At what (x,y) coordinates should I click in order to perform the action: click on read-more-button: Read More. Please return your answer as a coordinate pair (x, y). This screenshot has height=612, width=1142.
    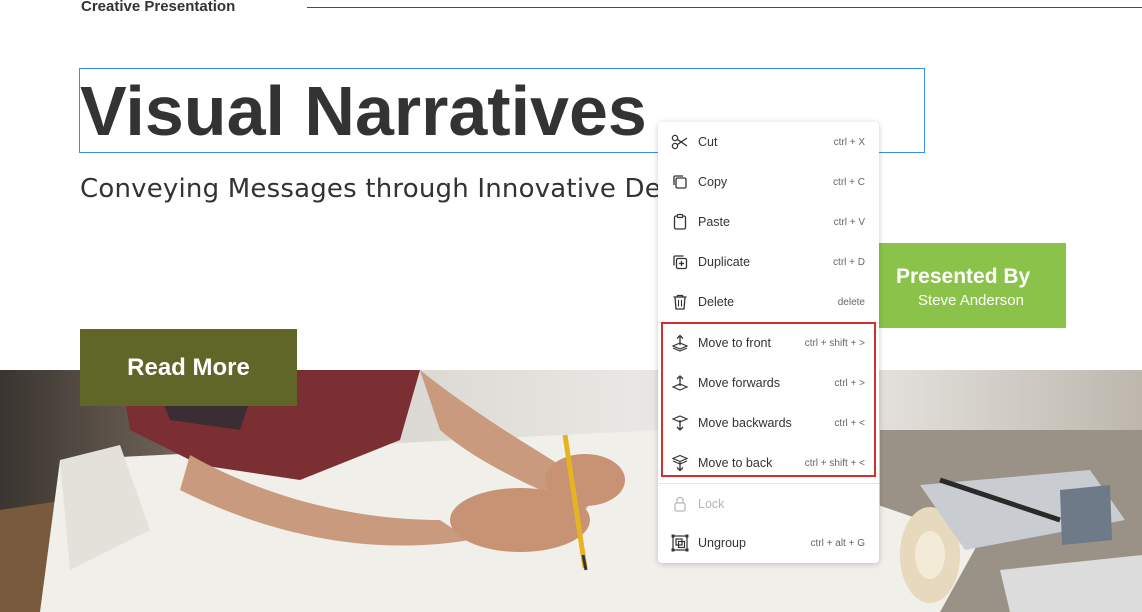
    Looking at the image, I should click on (188, 367).